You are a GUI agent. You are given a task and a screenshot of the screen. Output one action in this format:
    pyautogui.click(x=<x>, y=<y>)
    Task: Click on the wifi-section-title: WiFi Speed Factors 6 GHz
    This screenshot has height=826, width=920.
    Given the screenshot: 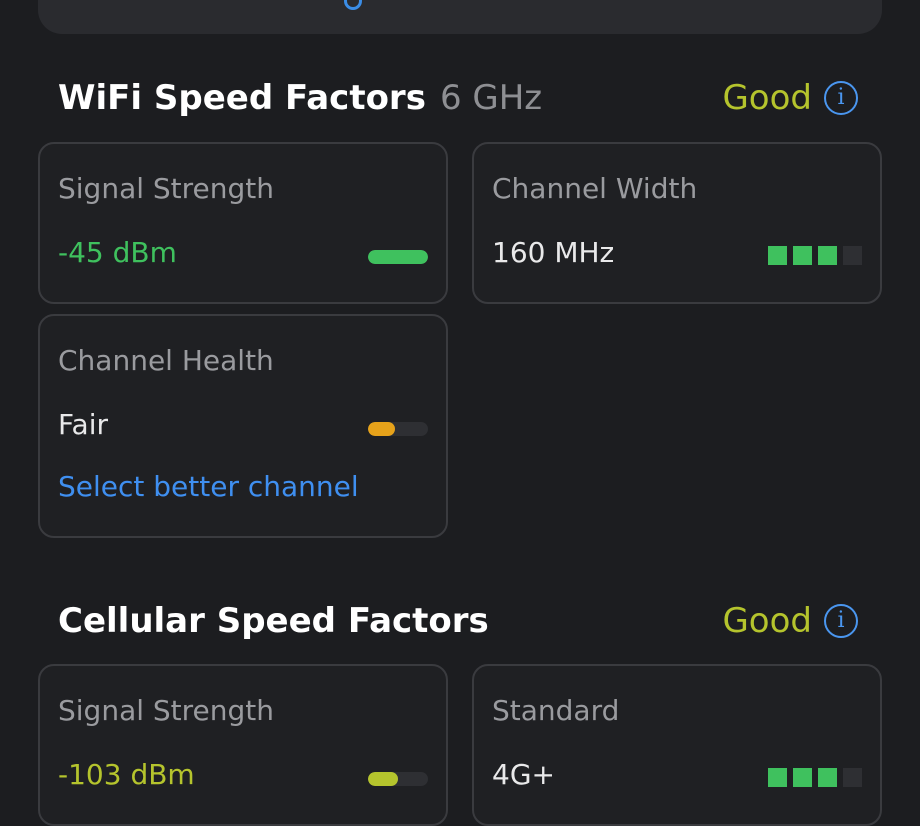 What is the action you would take?
    pyautogui.click(x=300, y=98)
    